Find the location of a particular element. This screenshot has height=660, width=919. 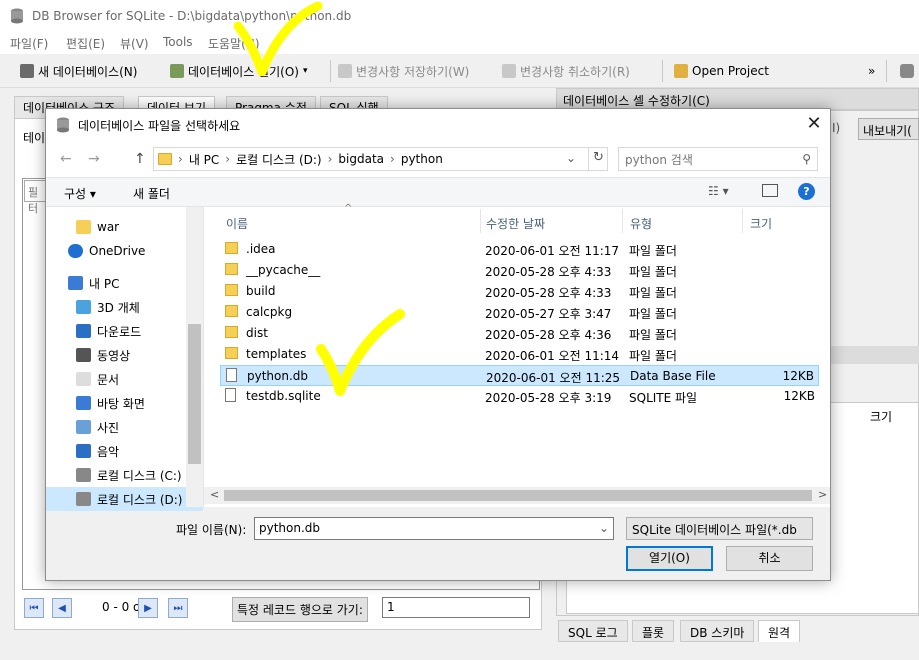

dialog-title-bar: 데이터베이스 파일을 선택하세요 ✕ is located at coordinates (438, 125).